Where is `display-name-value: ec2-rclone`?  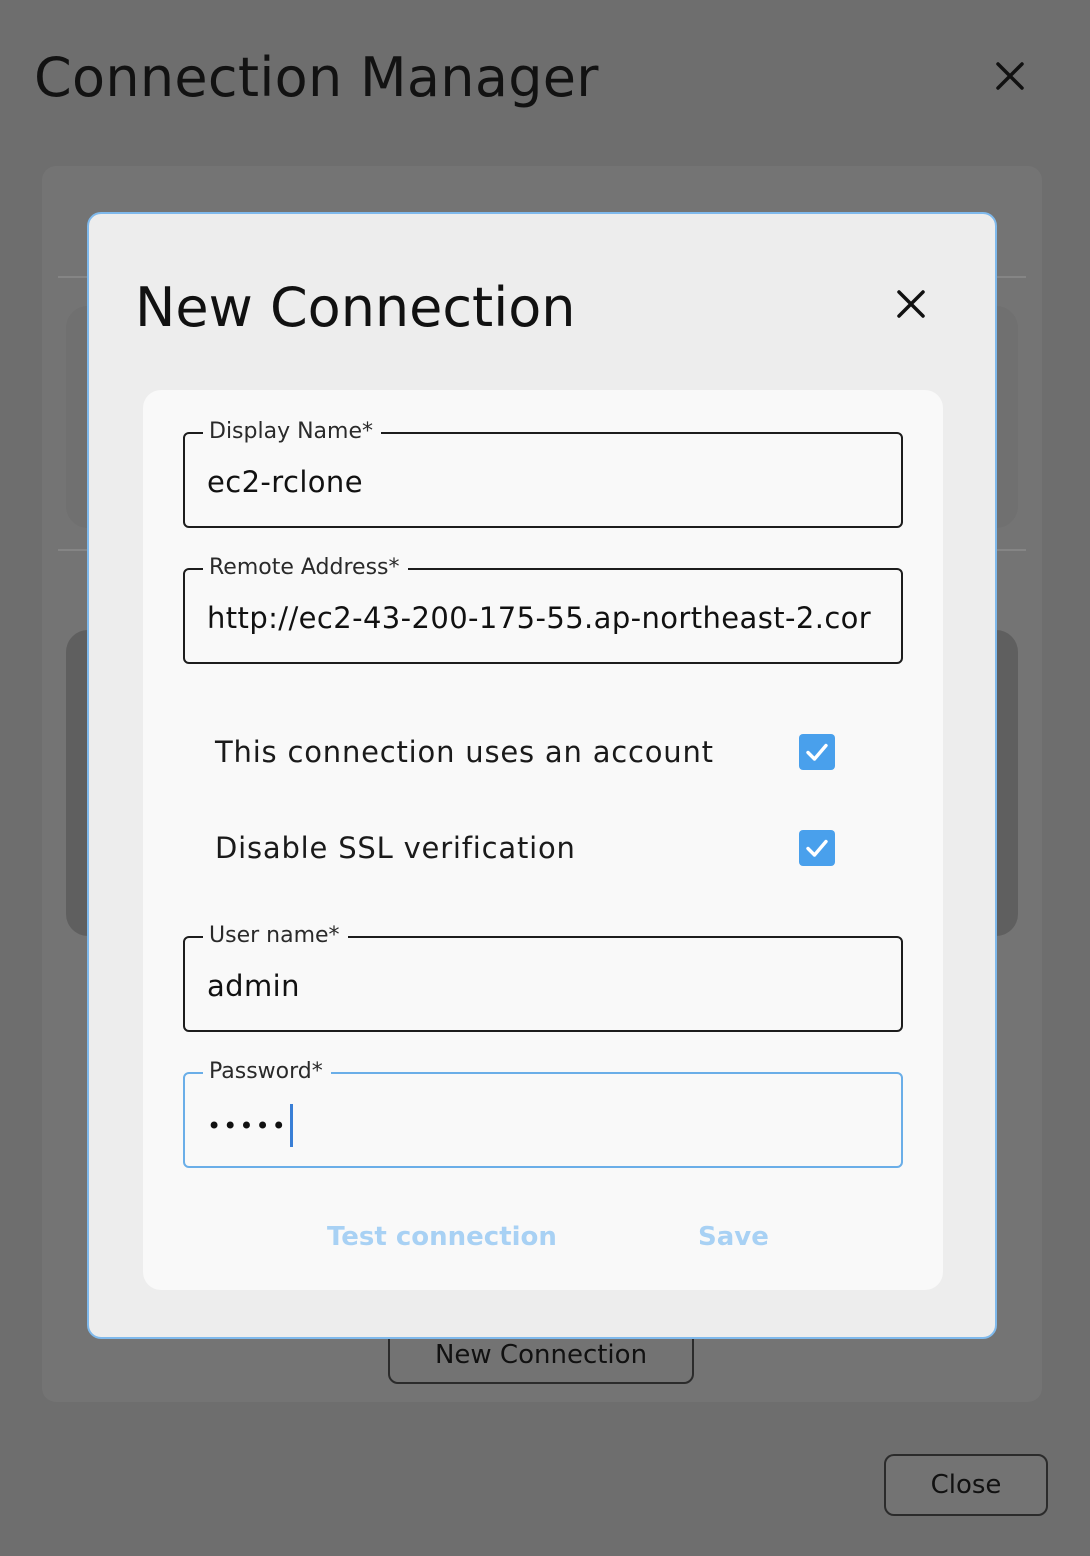
display-name-value: ec2-rclone is located at coordinates (285, 482).